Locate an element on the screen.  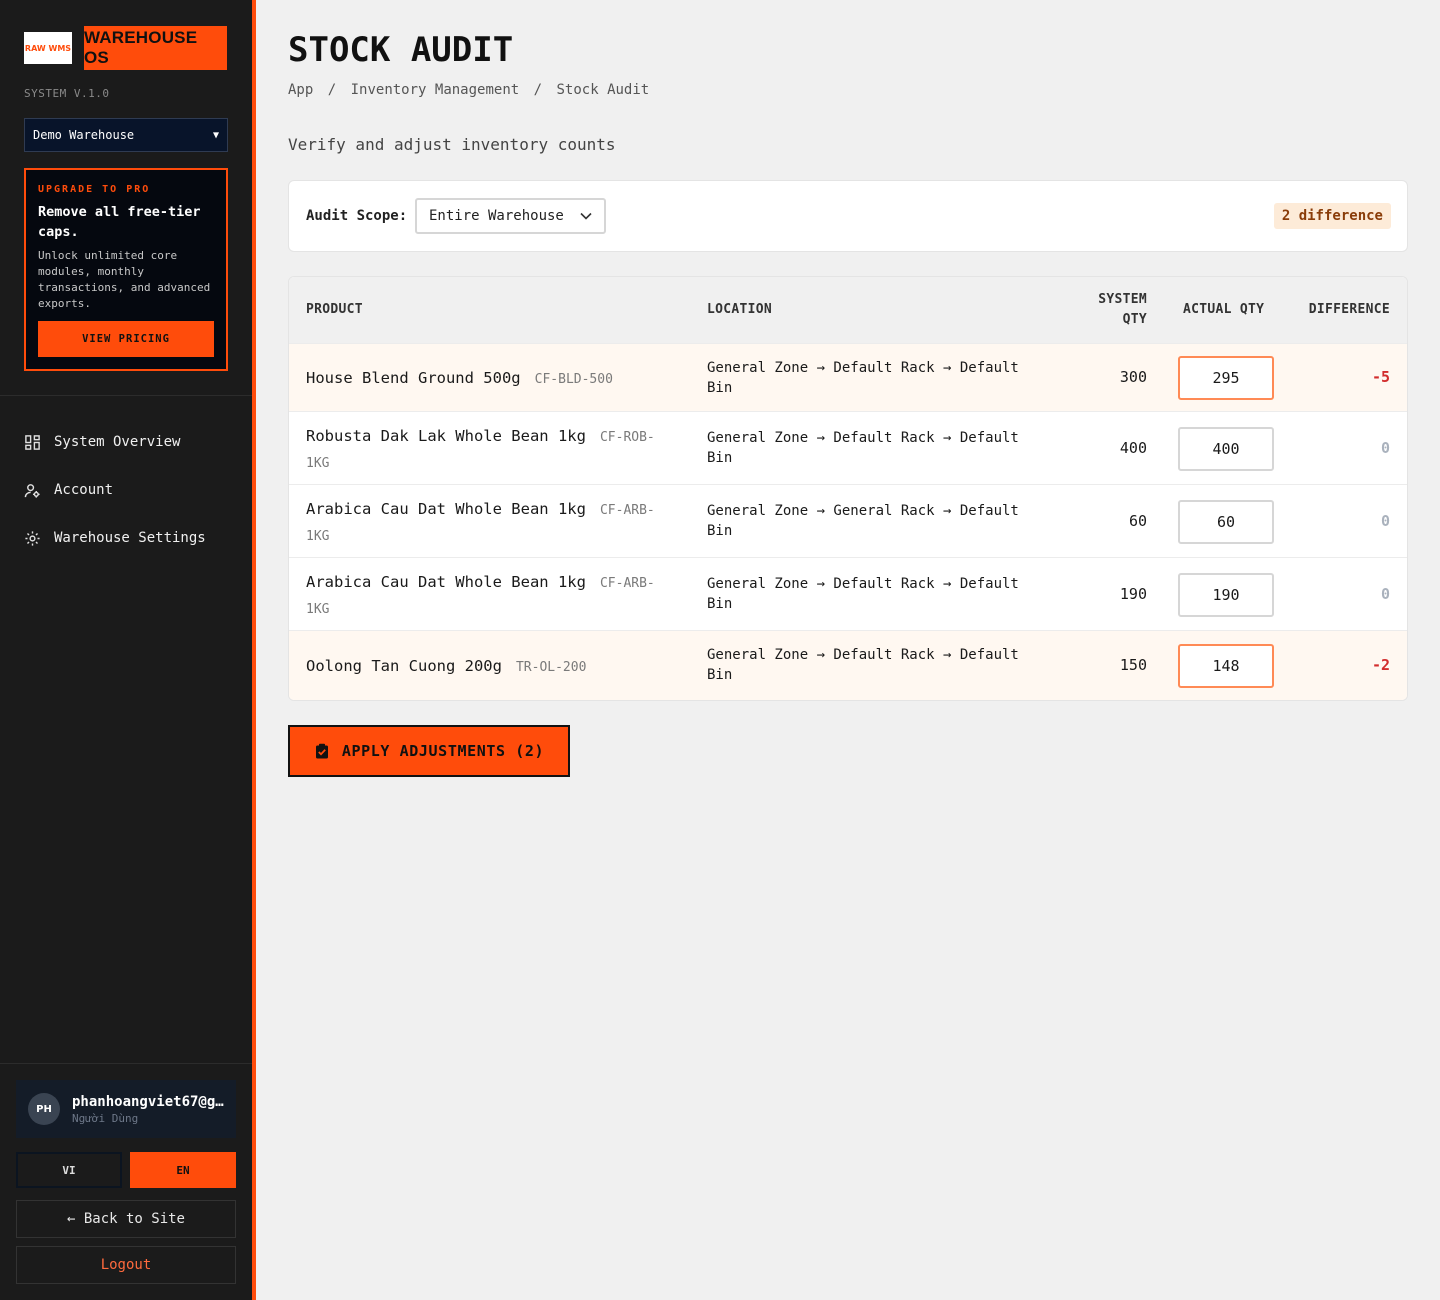
user-role: Người Dùng is located at coordinates (105, 1118).